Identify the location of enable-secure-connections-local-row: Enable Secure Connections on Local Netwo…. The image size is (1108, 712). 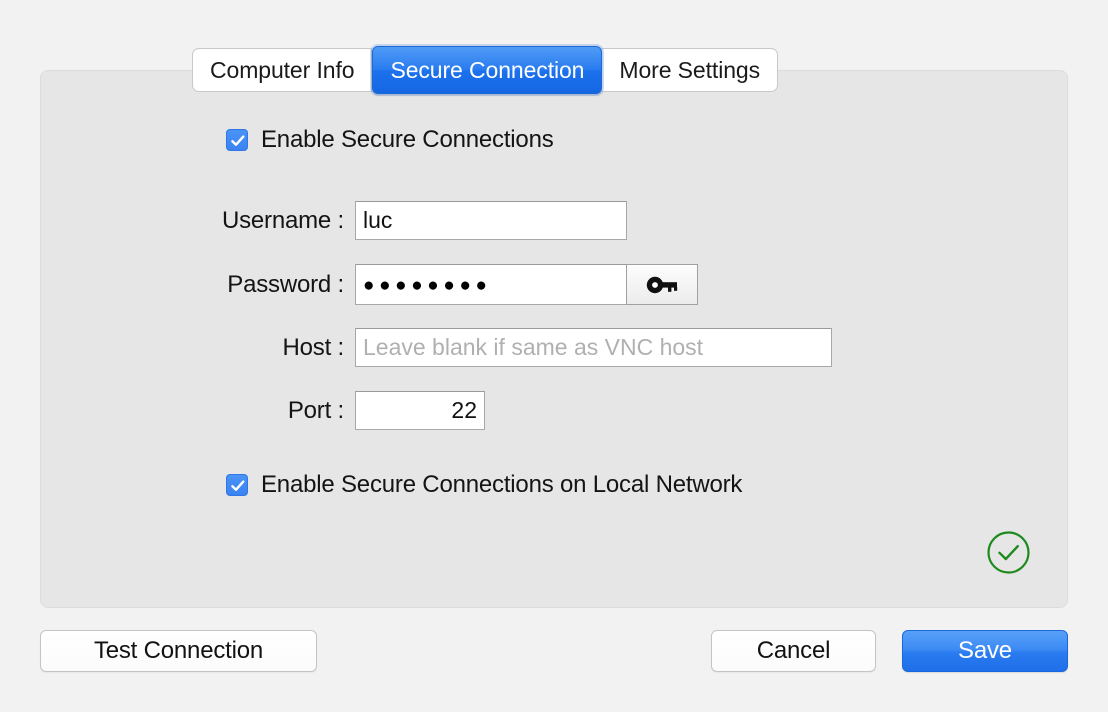
(484, 485).